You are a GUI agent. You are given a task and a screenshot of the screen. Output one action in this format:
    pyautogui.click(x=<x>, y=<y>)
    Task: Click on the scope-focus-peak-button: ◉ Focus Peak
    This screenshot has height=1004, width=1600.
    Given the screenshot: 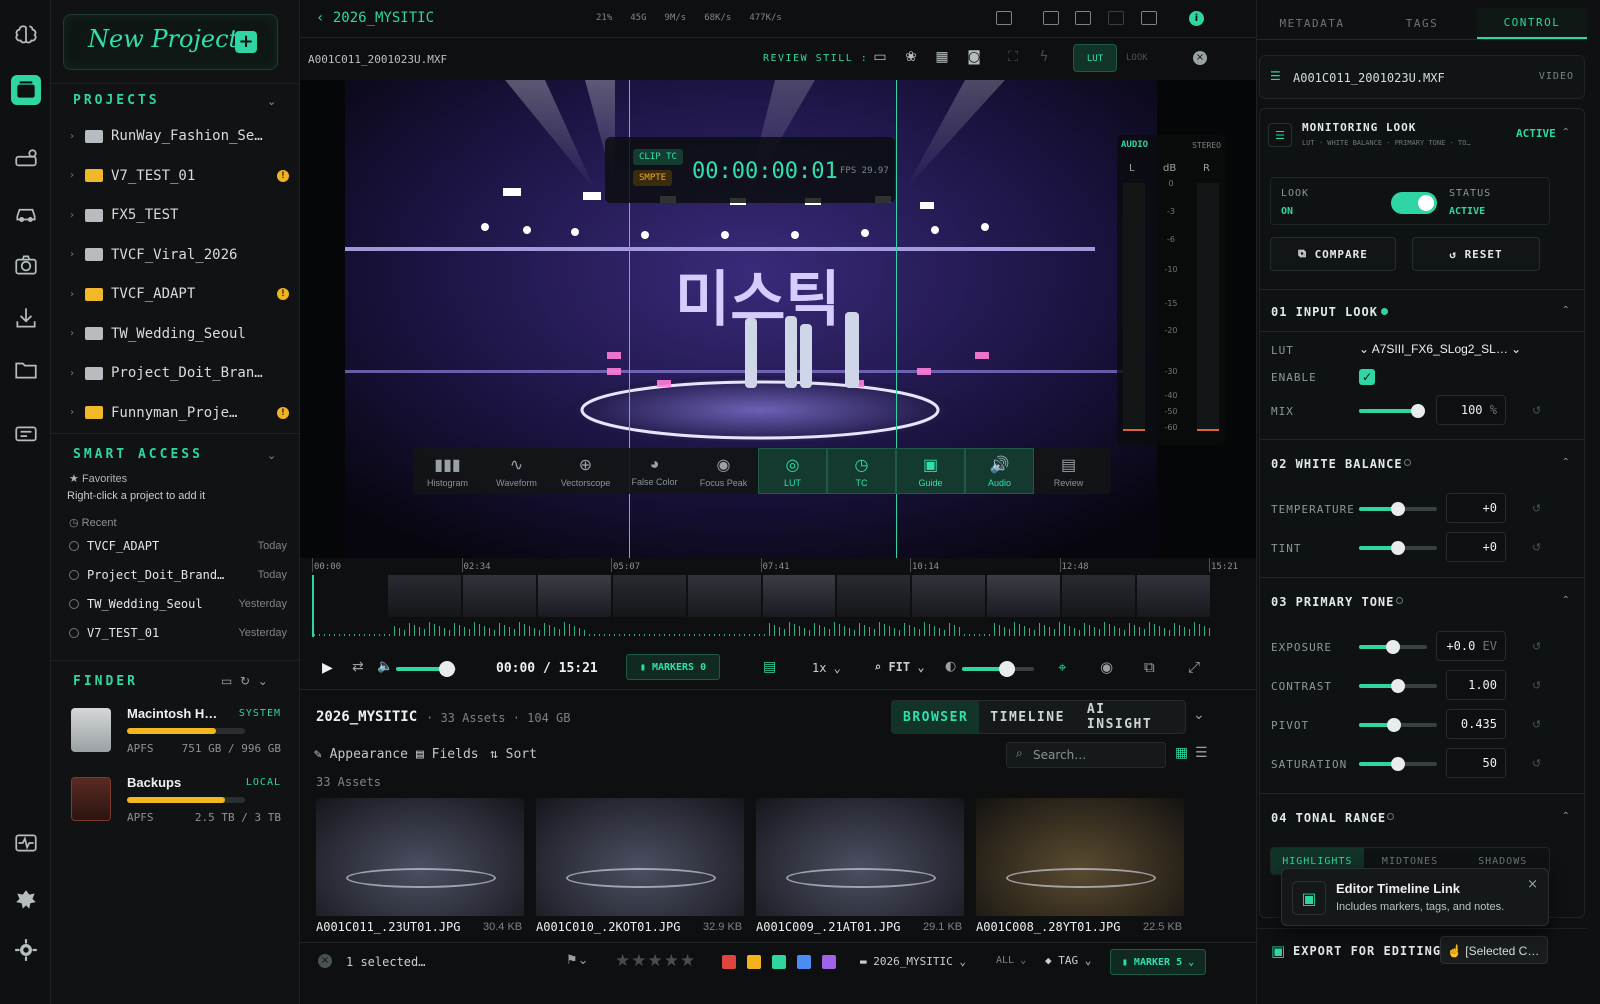 What is the action you would take?
    pyautogui.click(x=723, y=471)
    